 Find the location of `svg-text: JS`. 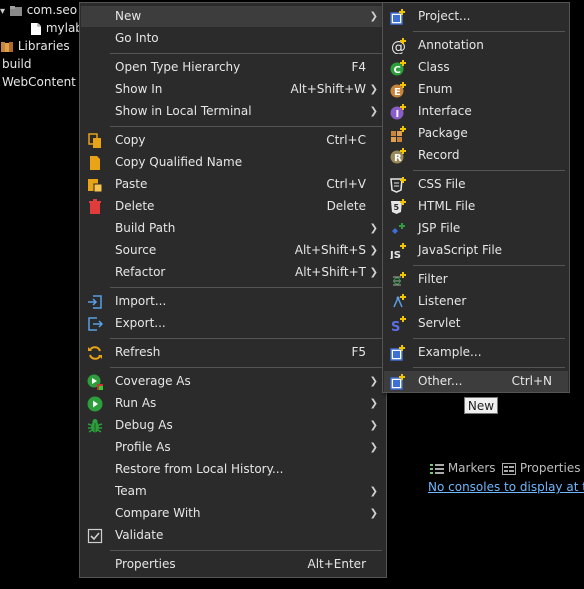

svg-text: JS is located at coordinates (395, 254).